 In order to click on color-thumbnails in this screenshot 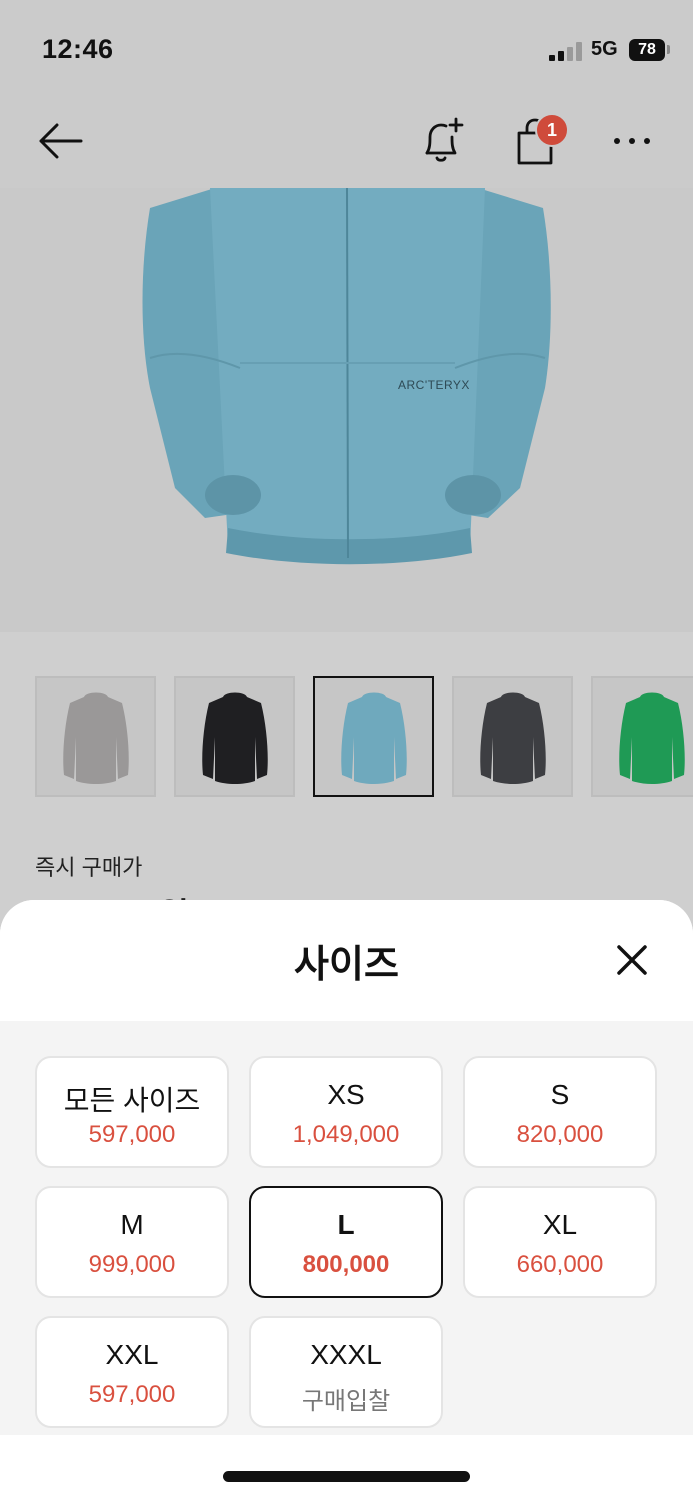, I will do `click(364, 737)`.